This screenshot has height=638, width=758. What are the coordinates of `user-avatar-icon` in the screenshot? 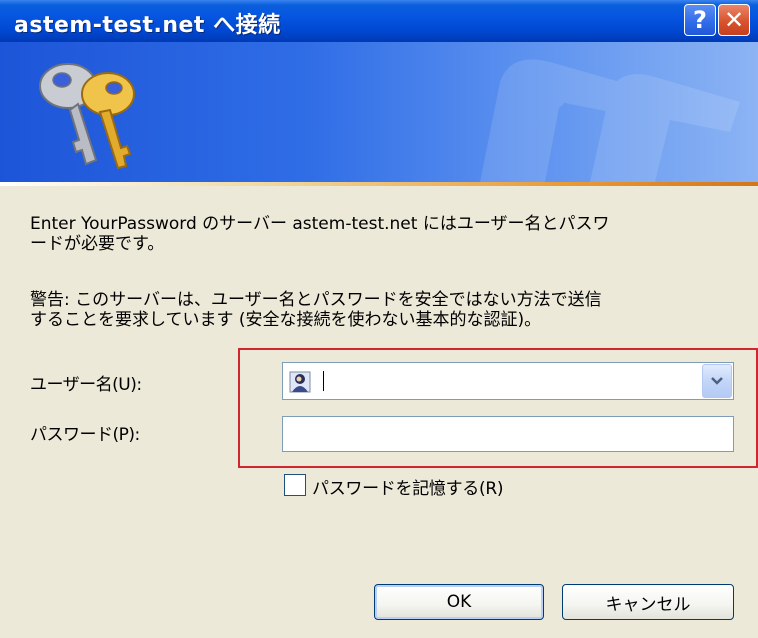 It's located at (300, 382).